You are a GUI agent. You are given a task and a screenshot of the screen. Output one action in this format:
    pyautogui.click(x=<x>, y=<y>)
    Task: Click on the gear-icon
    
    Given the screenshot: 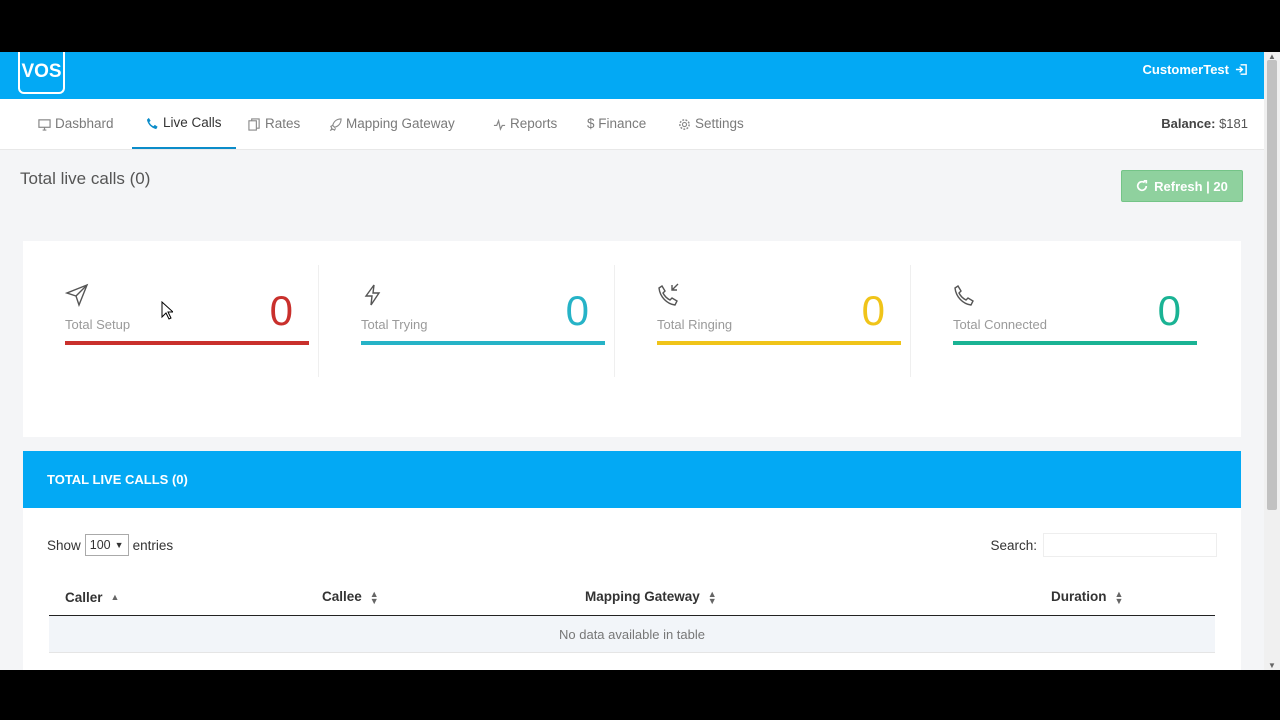 What is the action you would take?
    pyautogui.click(x=684, y=124)
    